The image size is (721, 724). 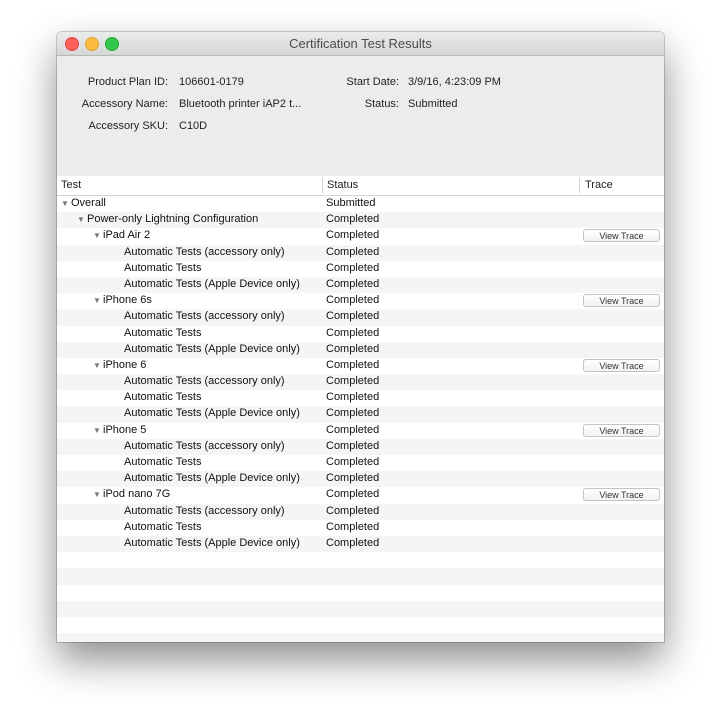 I want to click on test-name-label: iPod nano 7G, so click(x=137, y=494).